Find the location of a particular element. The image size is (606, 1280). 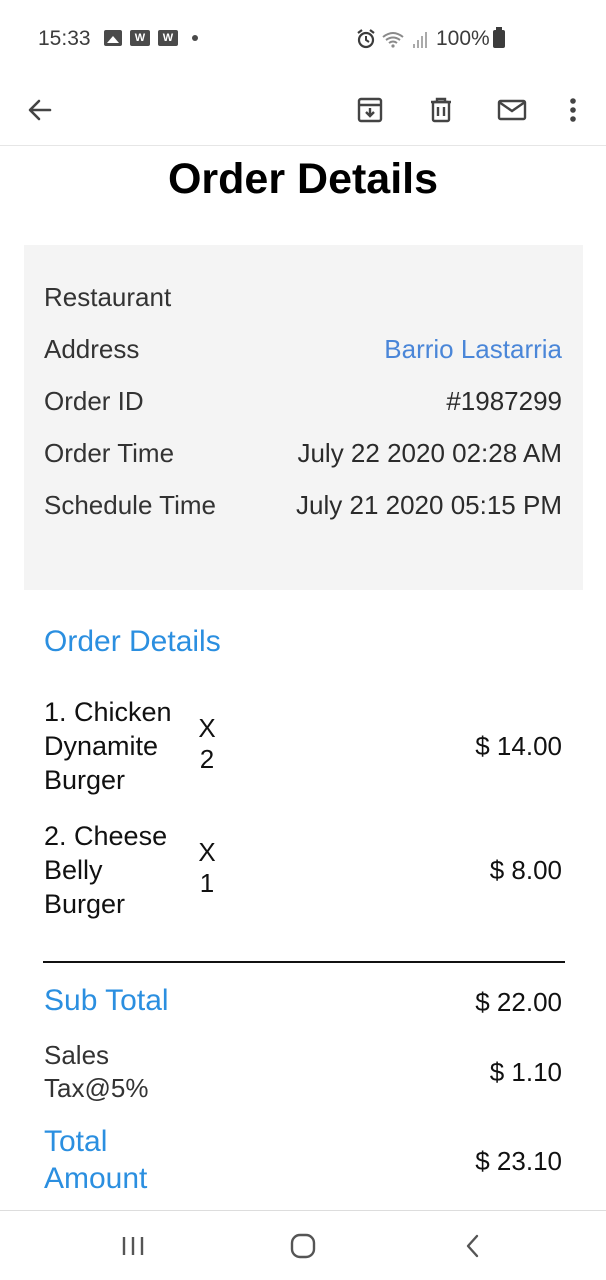

schedule-time-value: July 21 2020 05:15 PM is located at coordinates (429, 505).